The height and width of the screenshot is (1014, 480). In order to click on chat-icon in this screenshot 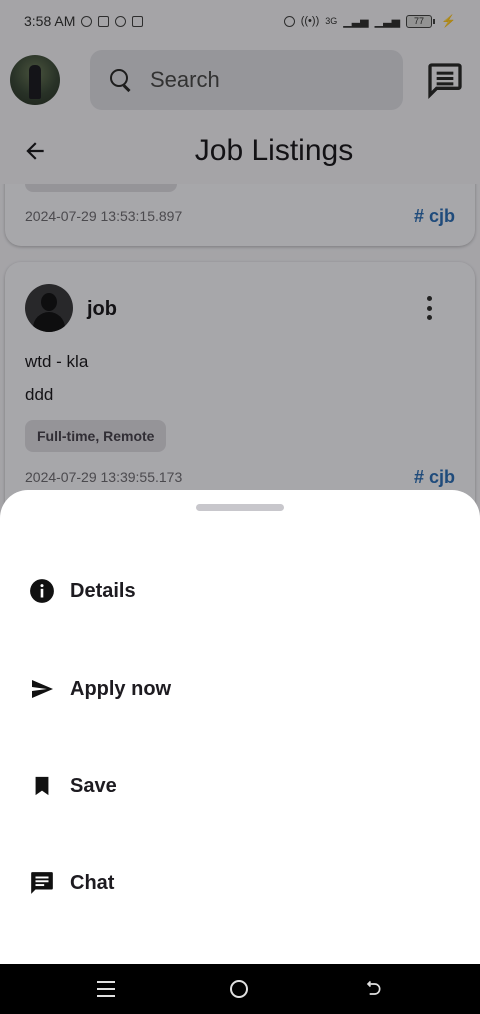, I will do `click(42, 883)`.